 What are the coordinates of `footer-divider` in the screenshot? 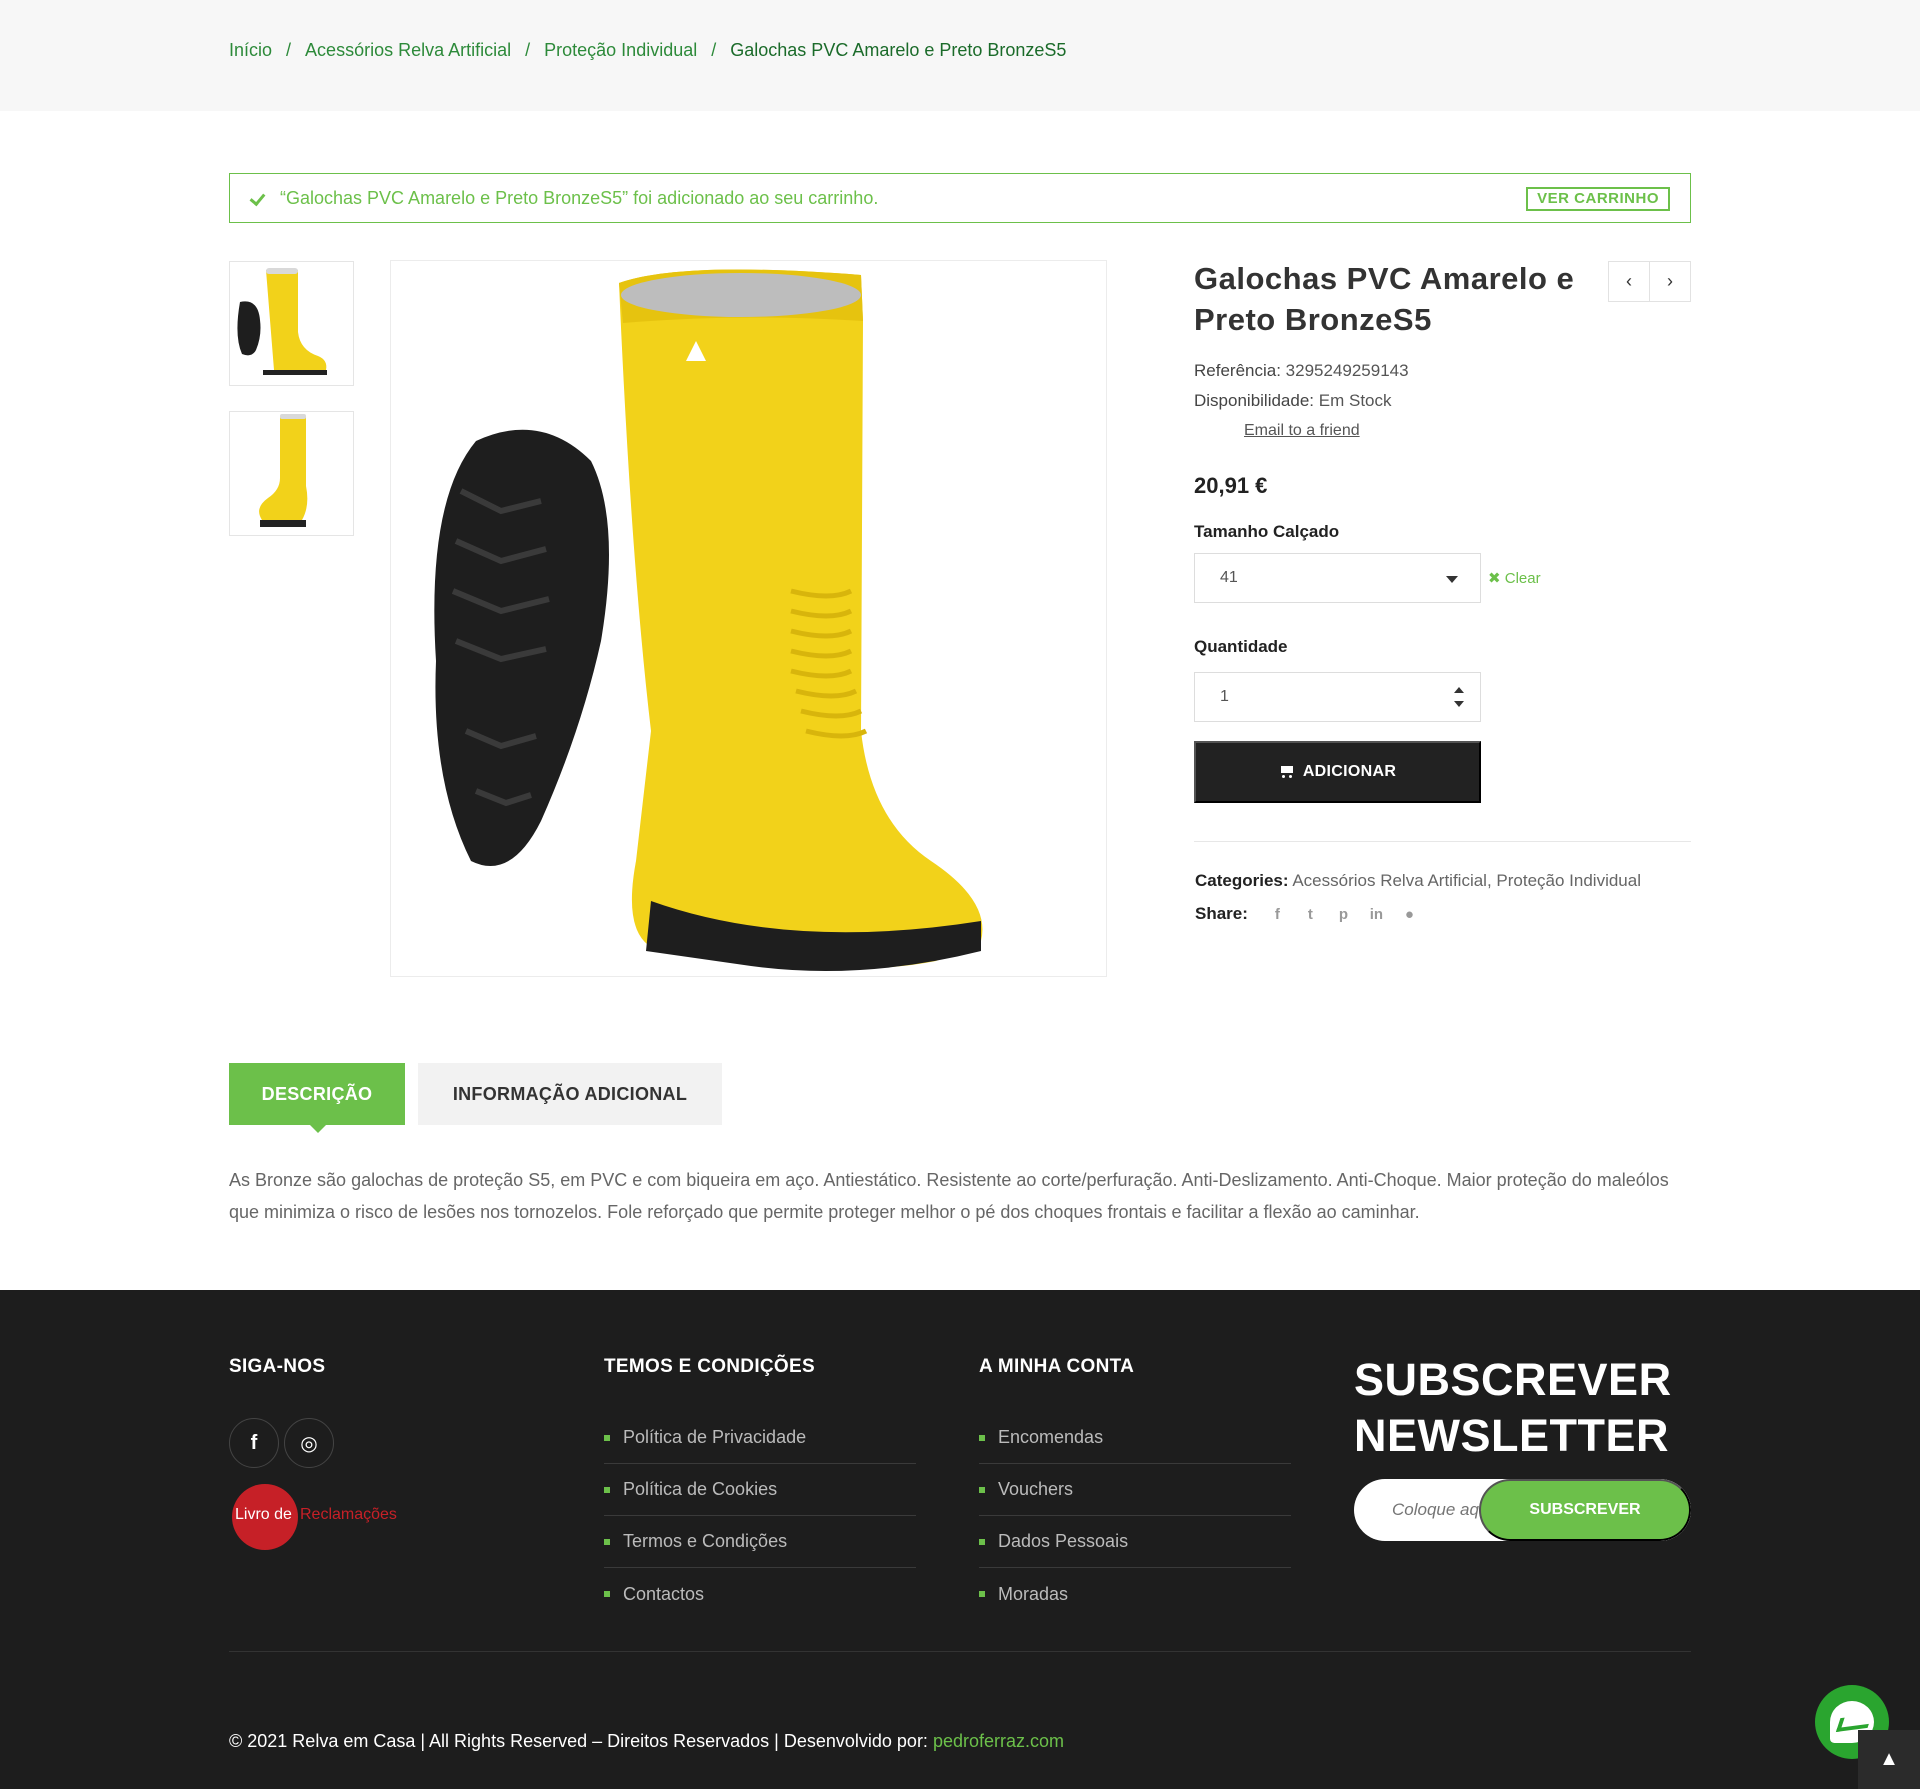 It's located at (960, 1651).